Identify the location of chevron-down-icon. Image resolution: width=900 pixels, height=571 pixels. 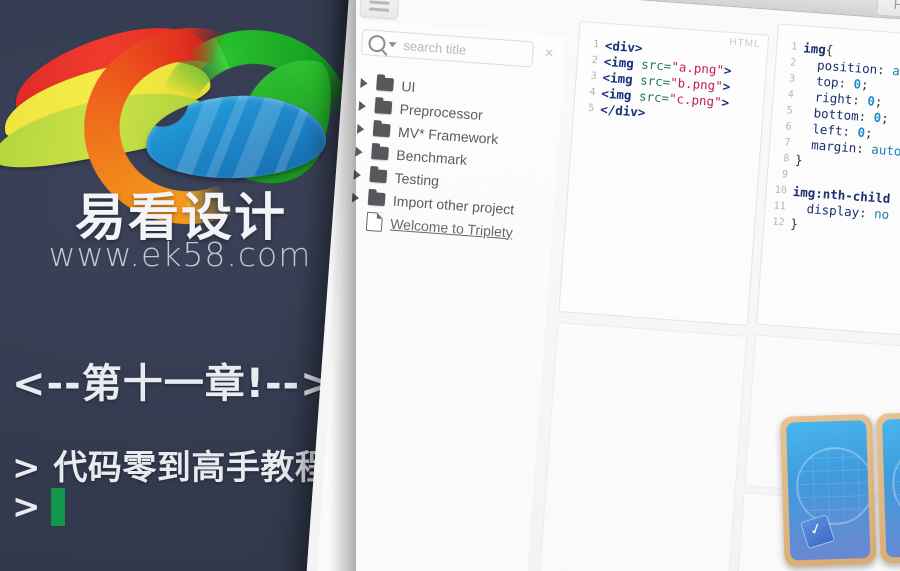
(392, 44).